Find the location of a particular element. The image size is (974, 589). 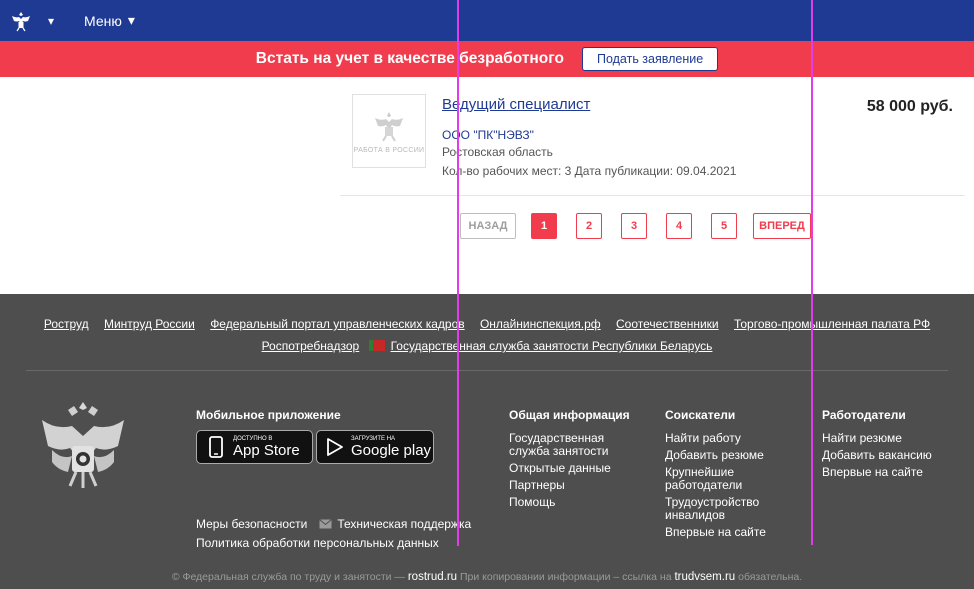

security-support-row: Меры безопасности Техническая поддержка is located at coordinates (333, 524).